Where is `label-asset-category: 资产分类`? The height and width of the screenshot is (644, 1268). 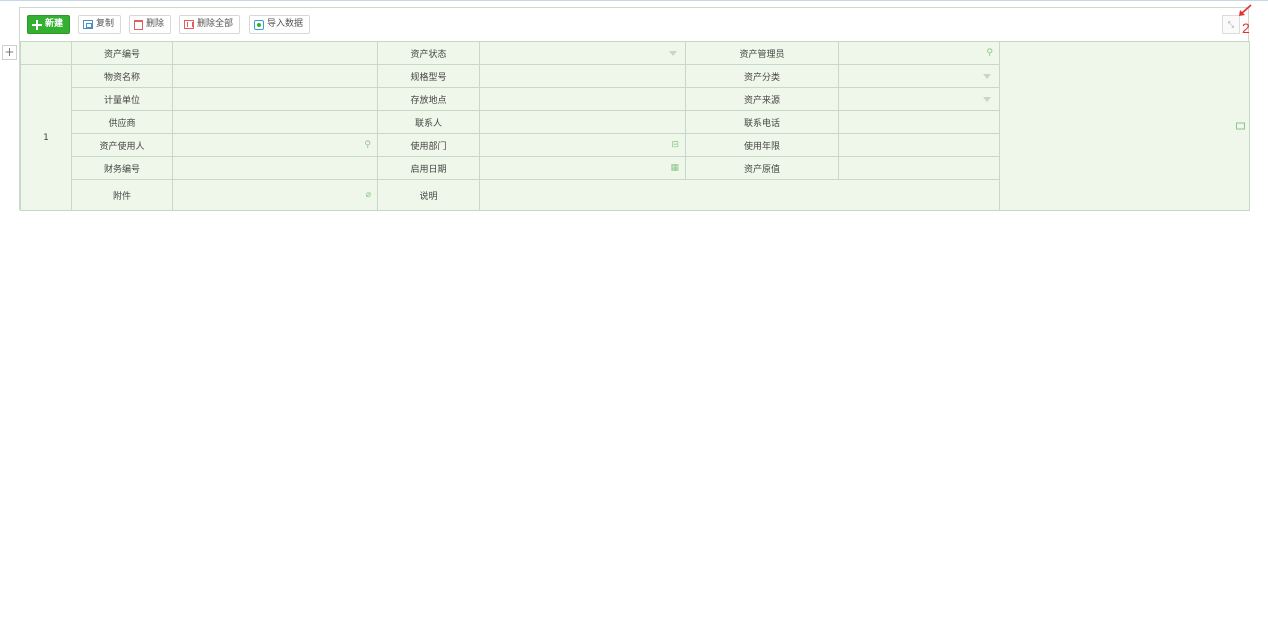
label-asset-category: 资产分类 is located at coordinates (762, 76).